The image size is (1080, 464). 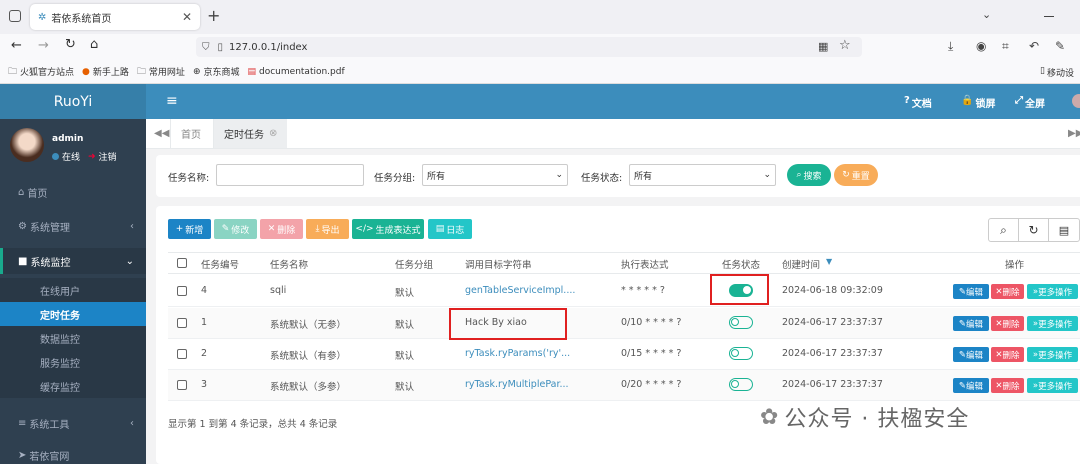 What do you see at coordinates (1004, 230) in the screenshot?
I see `search-icon: ⌕` at bounding box center [1004, 230].